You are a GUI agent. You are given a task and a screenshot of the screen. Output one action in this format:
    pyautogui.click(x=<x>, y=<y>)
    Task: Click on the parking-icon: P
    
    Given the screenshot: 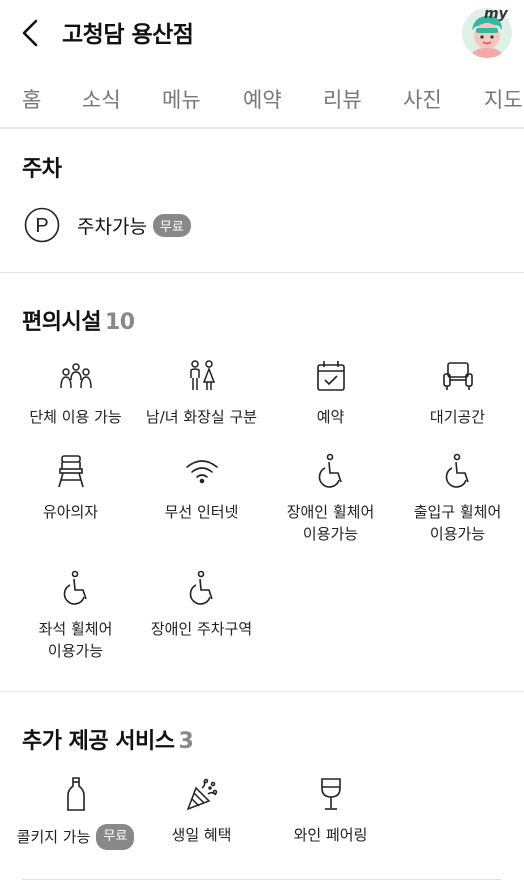 What is the action you would take?
    pyautogui.click(x=42, y=225)
    